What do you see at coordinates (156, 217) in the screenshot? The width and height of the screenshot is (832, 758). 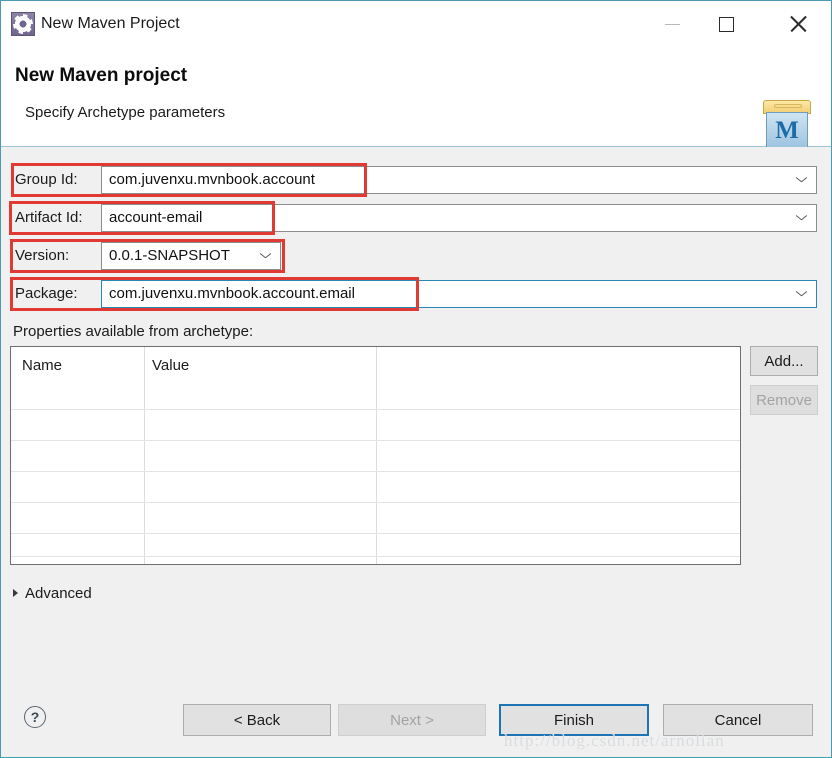 I see `artifact-id-value: account-email` at bounding box center [156, 217].